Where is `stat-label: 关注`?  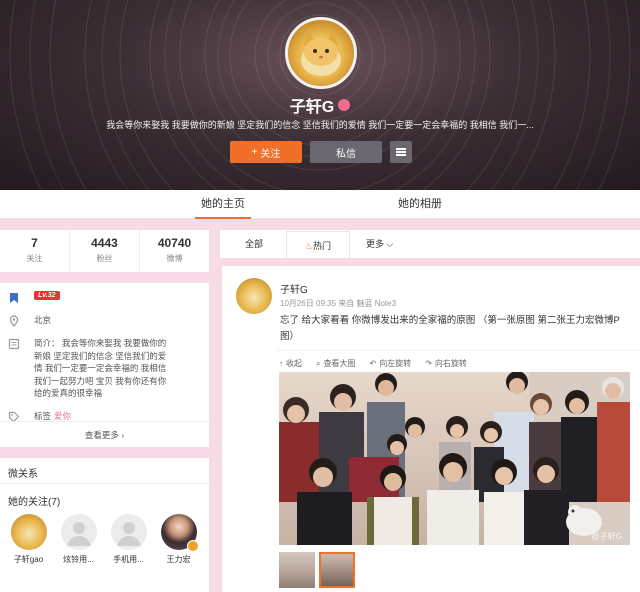 stat-label: 关注 is located at coordinates (34, 258).